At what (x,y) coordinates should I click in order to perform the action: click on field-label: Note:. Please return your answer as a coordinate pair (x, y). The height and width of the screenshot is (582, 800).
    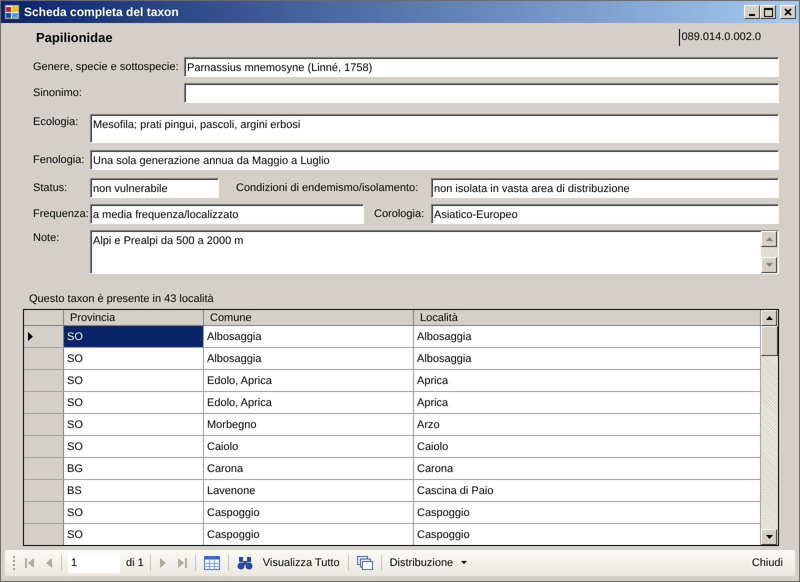
    Looking at the image, I should click on (46, 238).